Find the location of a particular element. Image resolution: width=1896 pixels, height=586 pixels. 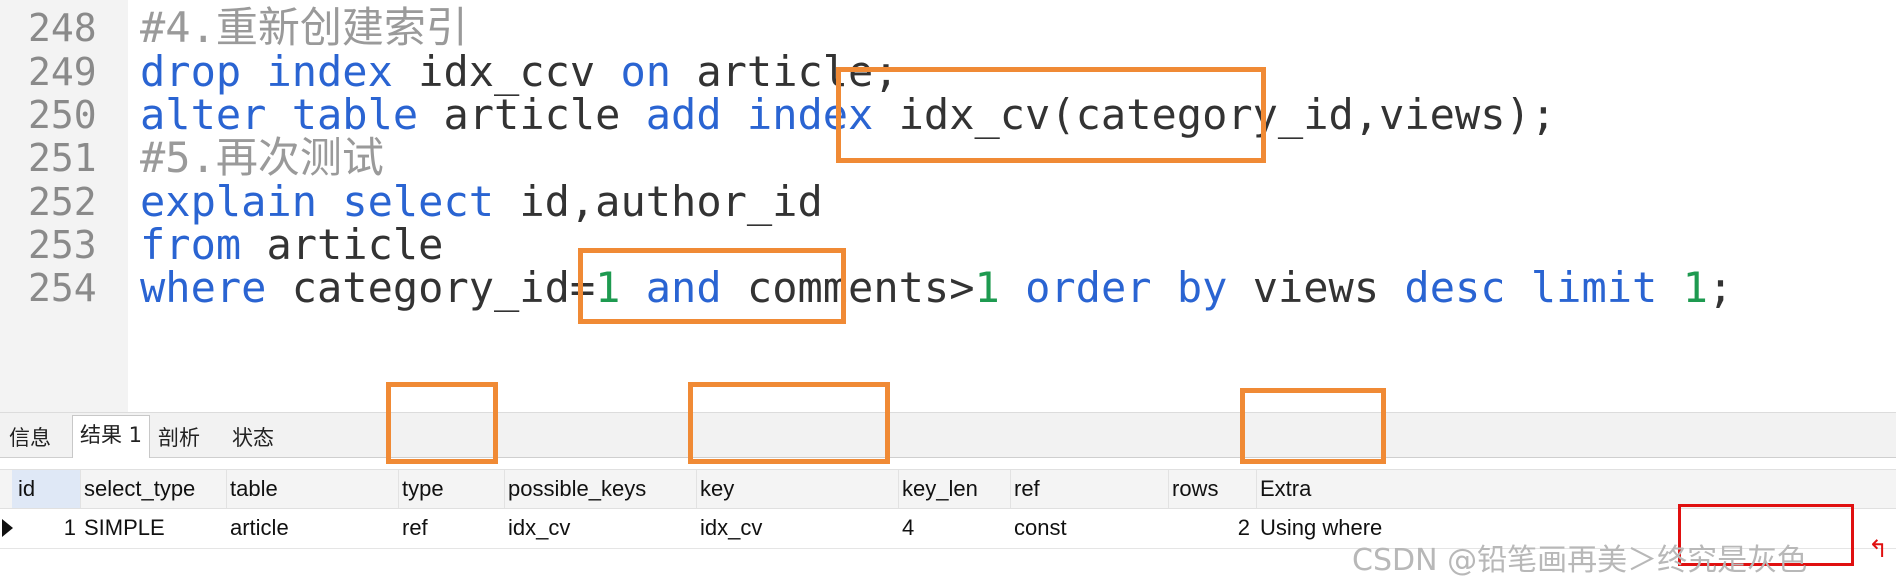

sql-keyword: by is located at coordinates (1202, 287).